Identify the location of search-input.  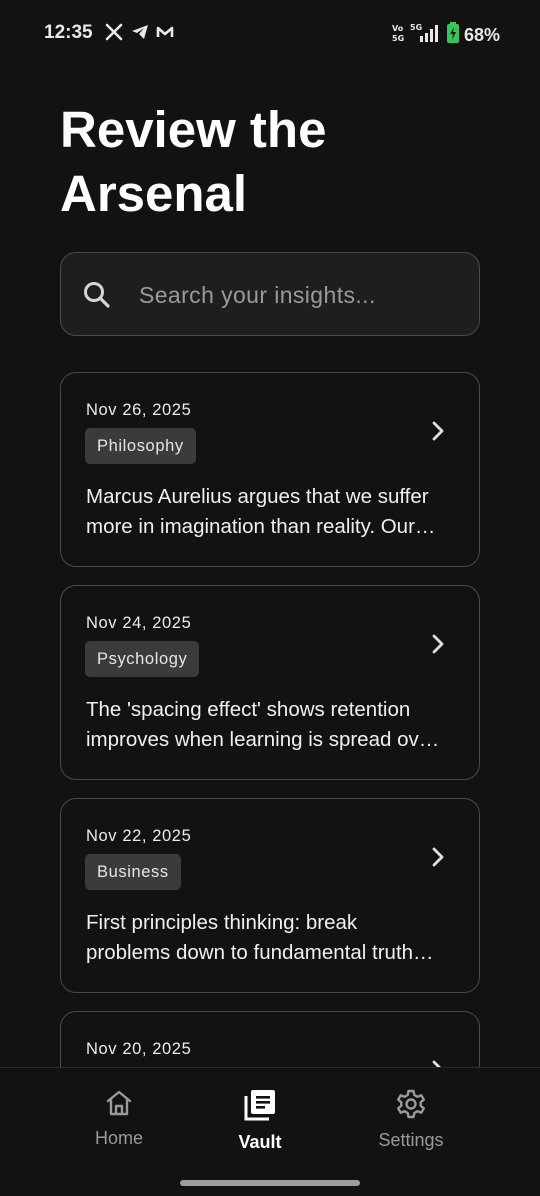
(299, 295).